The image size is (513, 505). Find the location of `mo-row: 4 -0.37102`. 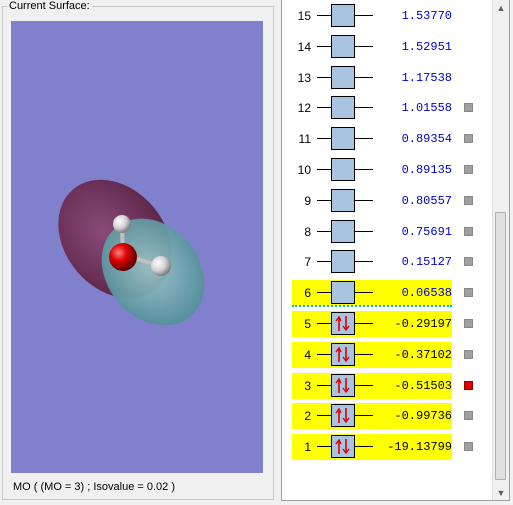

mo-row: 4 -0.37102 is located at coordinates (372, 355).